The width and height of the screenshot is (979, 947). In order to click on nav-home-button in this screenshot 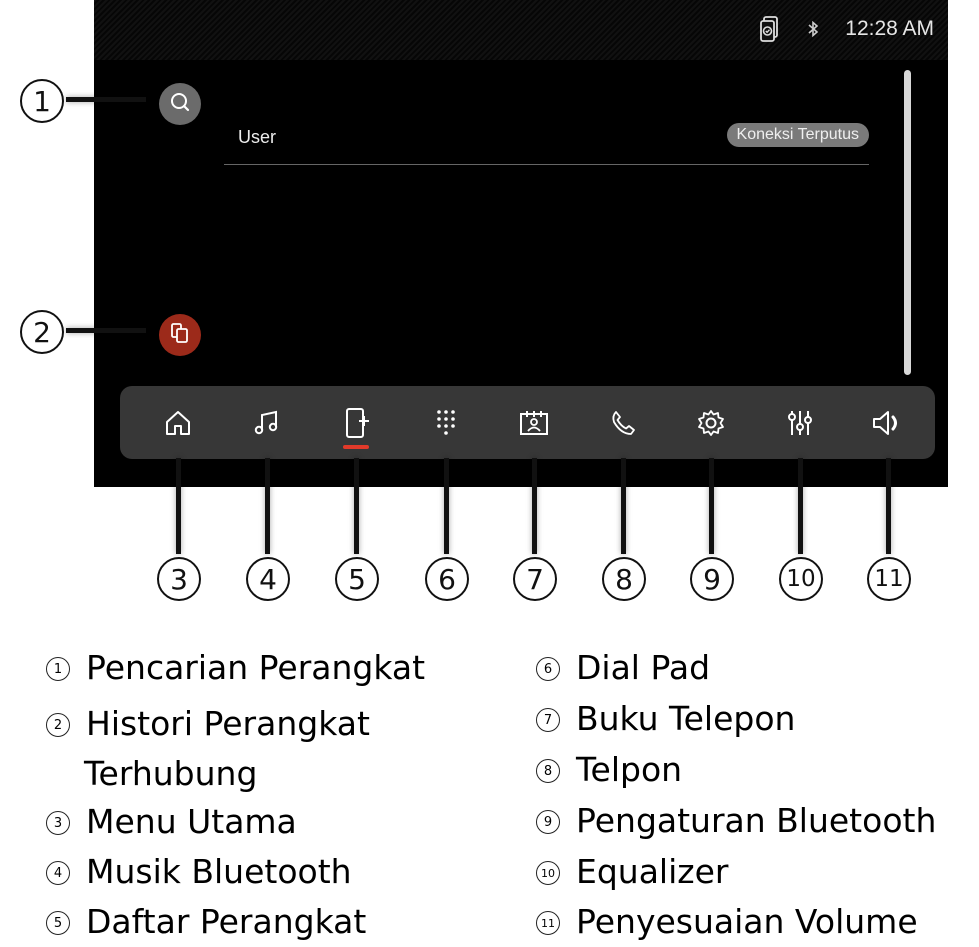, I will do `click(178, 422)`.